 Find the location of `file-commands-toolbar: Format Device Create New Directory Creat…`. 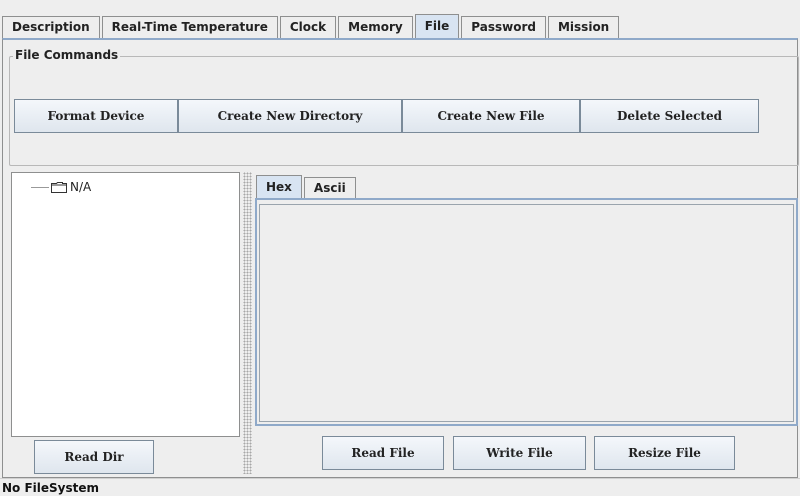

file-commands-toolbar: Format Device Create New Directory Creat… is located at coordinates (386, 116).